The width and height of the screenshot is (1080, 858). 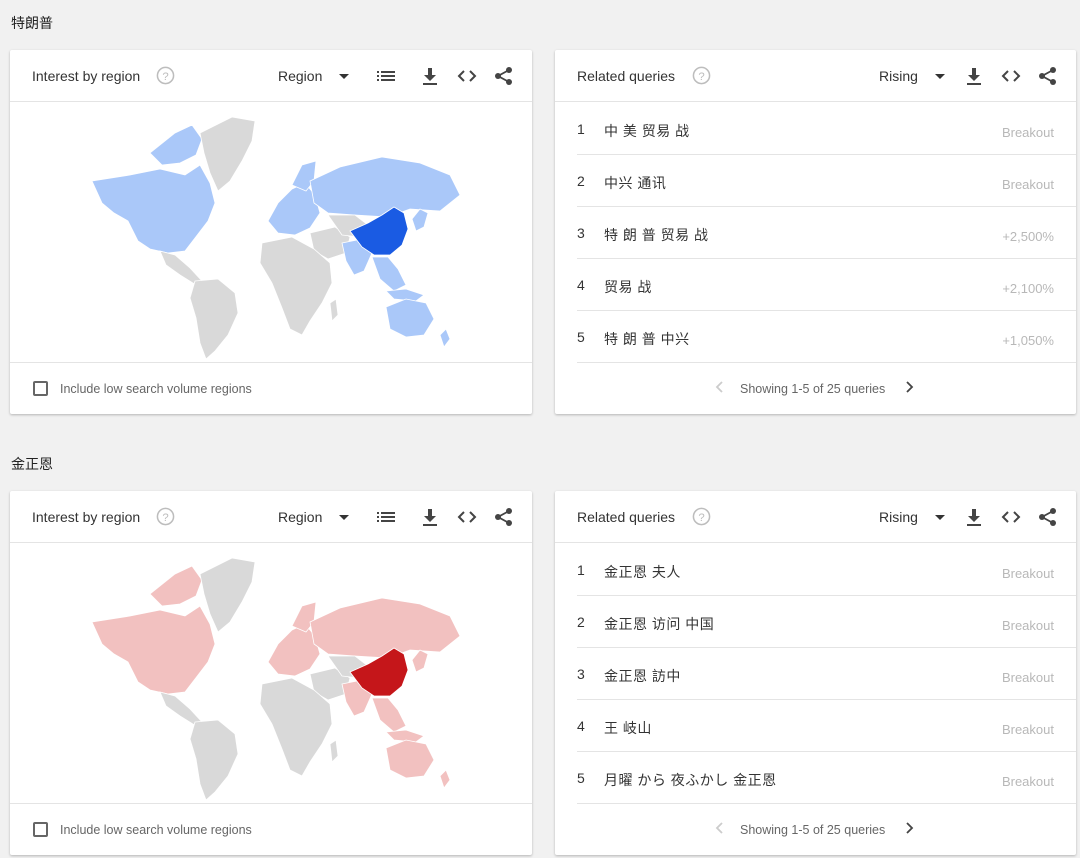 I want to click on query-text: 金正恩 訪中, so click(x=642, y=676).